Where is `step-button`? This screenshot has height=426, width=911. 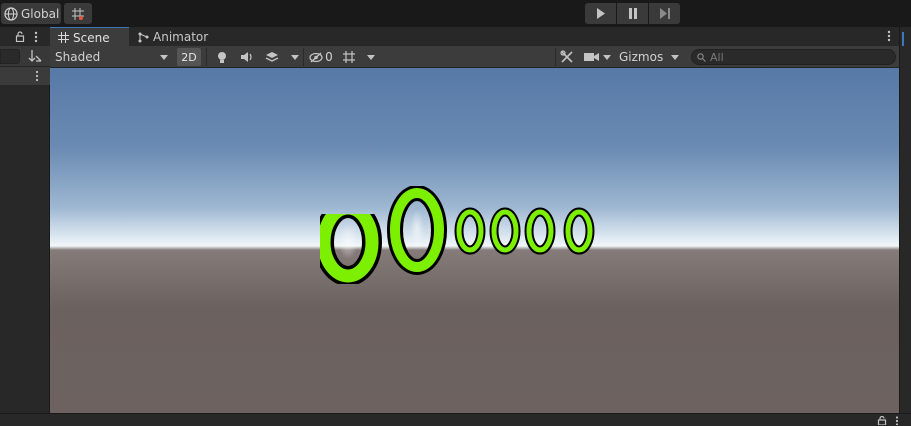 step-button is located at coordinates (664, 13).